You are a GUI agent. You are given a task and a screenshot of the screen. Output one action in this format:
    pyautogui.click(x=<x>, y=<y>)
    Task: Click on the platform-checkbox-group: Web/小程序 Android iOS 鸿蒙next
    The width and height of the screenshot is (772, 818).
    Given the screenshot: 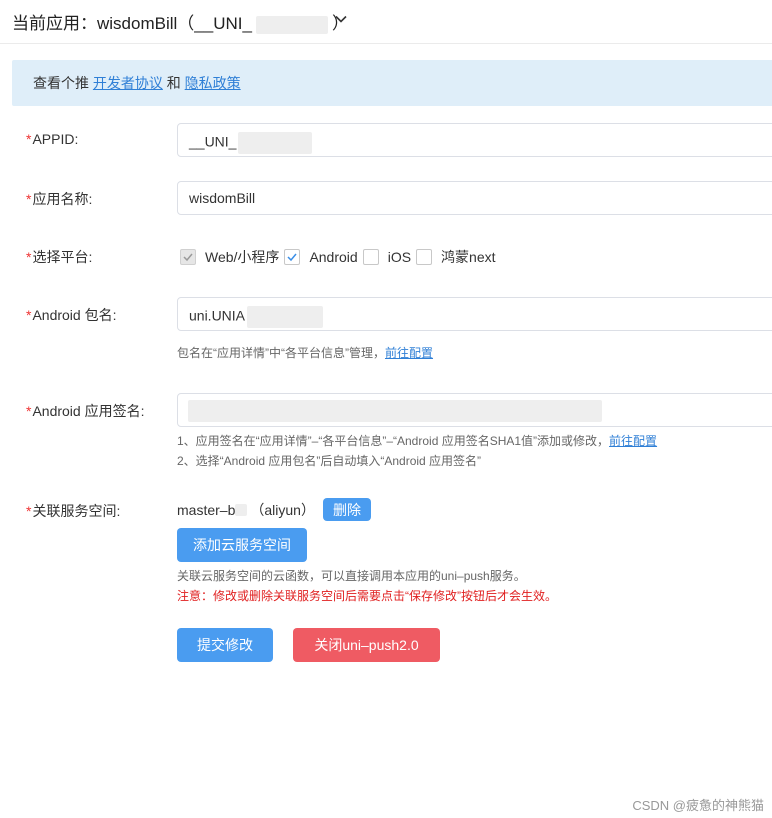 What is the action you would take?
    pyautogui.click(x=340, y=257)
    